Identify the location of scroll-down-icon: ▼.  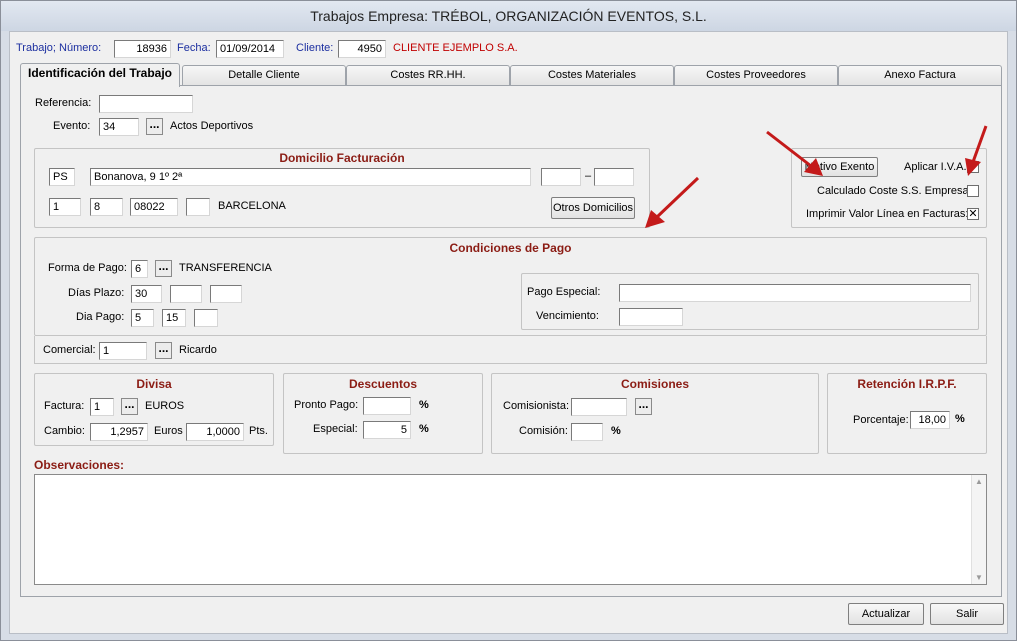
(979, 577).